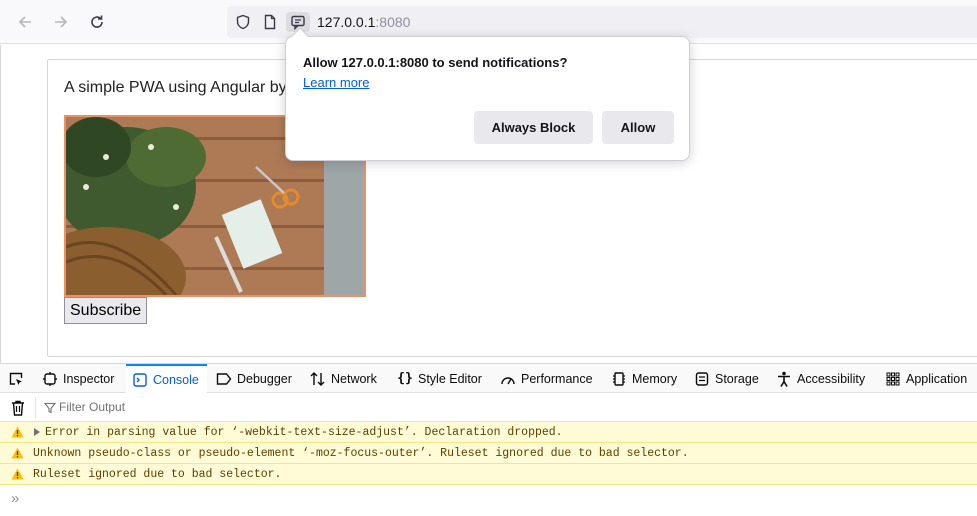  I want to click on url-bar: 127.0.0.1:8080, so click(602, 22).